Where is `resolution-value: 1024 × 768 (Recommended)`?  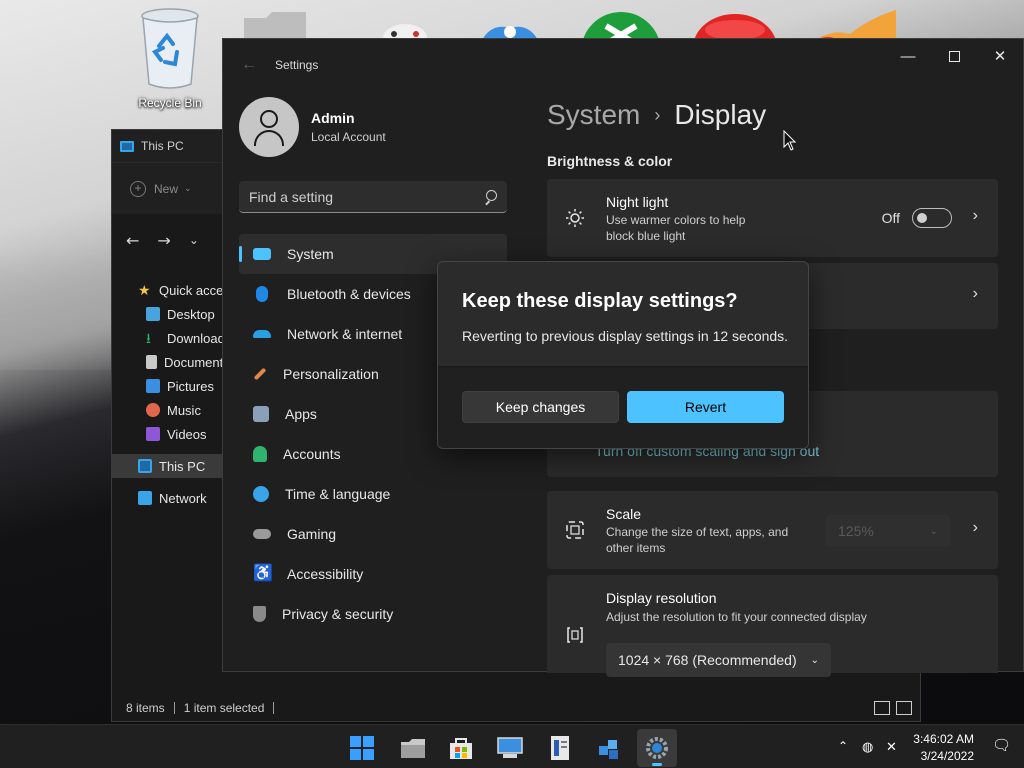
resolution-value: 1024 × 768 (Recommended) is located at coordinates (707, 660).